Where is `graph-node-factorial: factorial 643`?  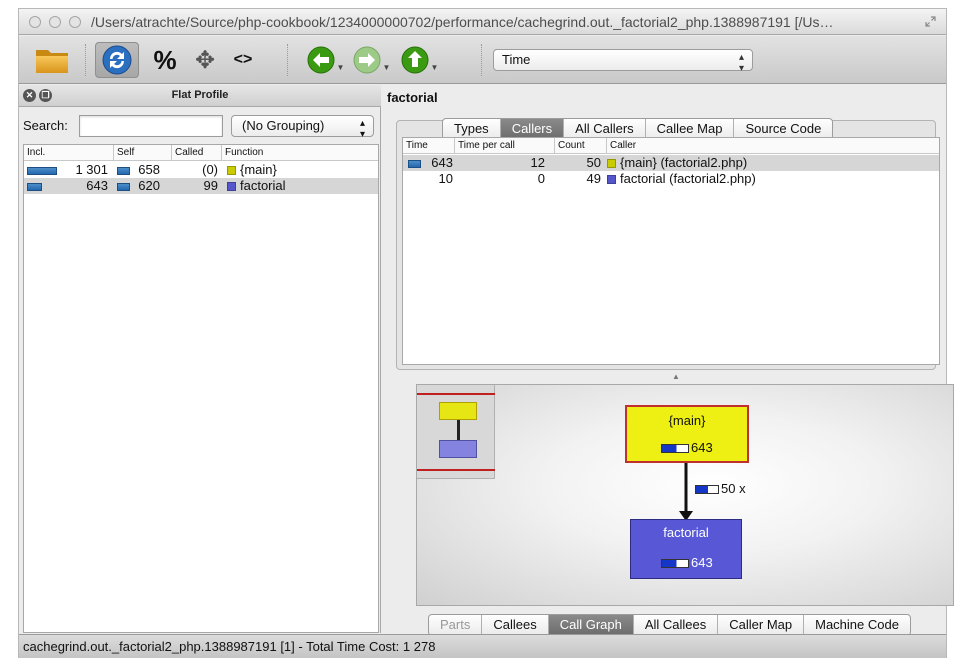
graph-node-factorial: factorial 643 is located at coordinates (686, 549).